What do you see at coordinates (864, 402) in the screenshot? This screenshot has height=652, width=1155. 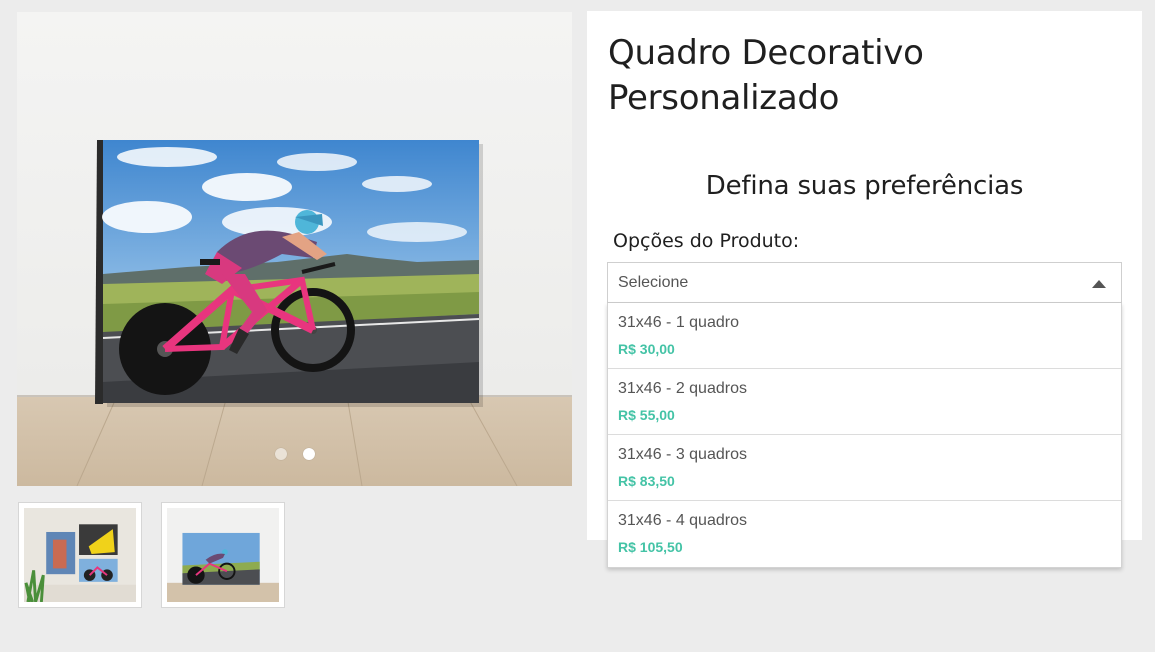 I see `option-2-quadros: 31x46 - 2 quadros R$ 55,00` at bounding box center [864, 402].